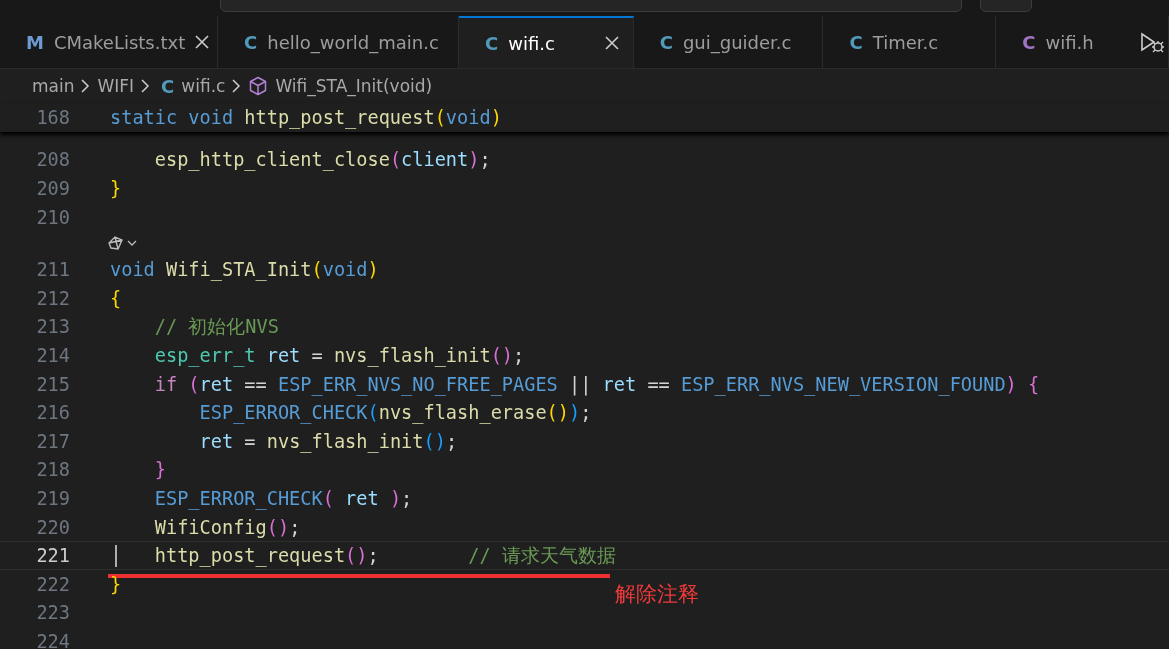  I want to click on code-line: void Wifi_STA_Init(void), so click(244, 270).